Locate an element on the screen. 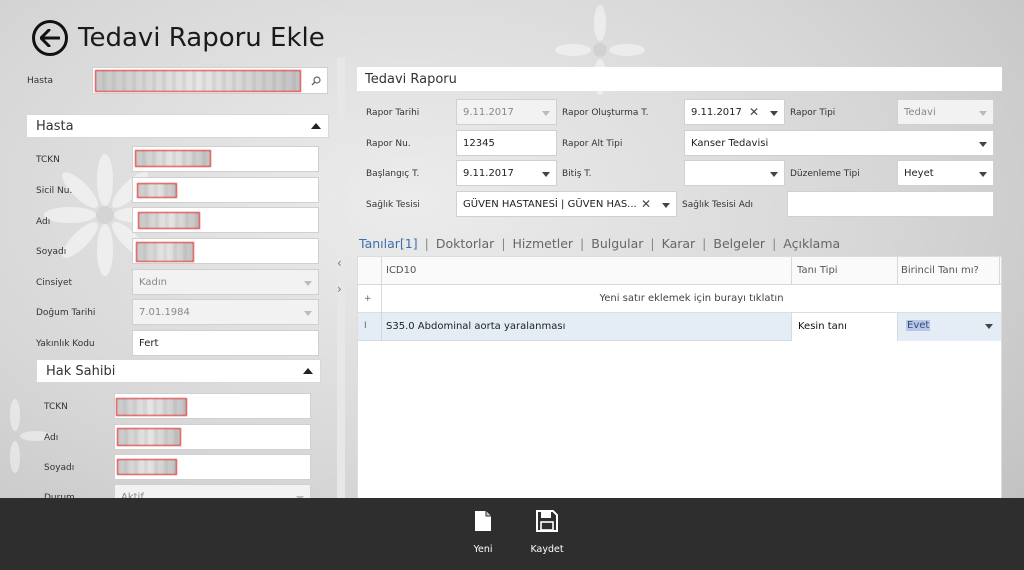 This screenshot has width=1024, height=570. hak-sahibi-section-header: Hak Sahibi is located at coordinates (178, 371).